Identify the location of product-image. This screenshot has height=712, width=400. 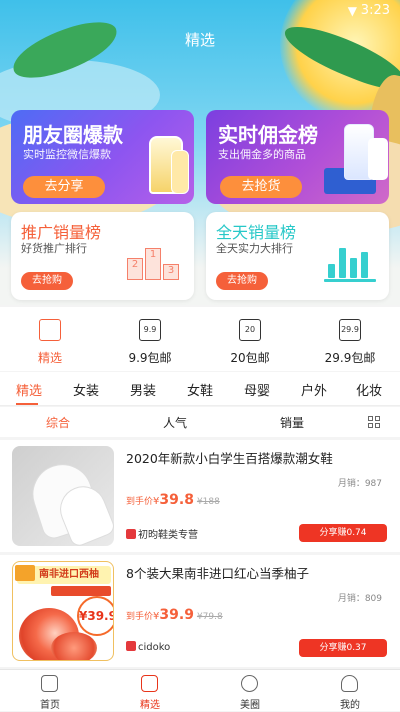
(63, 496).